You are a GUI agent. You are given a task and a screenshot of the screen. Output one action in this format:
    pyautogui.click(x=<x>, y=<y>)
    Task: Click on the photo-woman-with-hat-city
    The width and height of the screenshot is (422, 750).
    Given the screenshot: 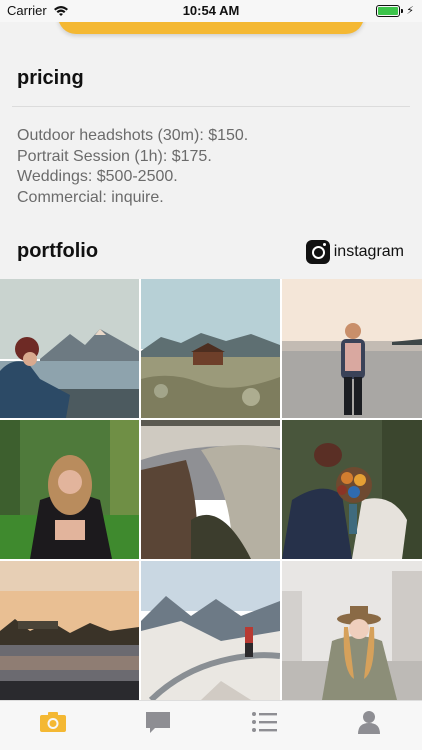 What is the action you would take?
    pyautogui.click(x=352, y=630)
    